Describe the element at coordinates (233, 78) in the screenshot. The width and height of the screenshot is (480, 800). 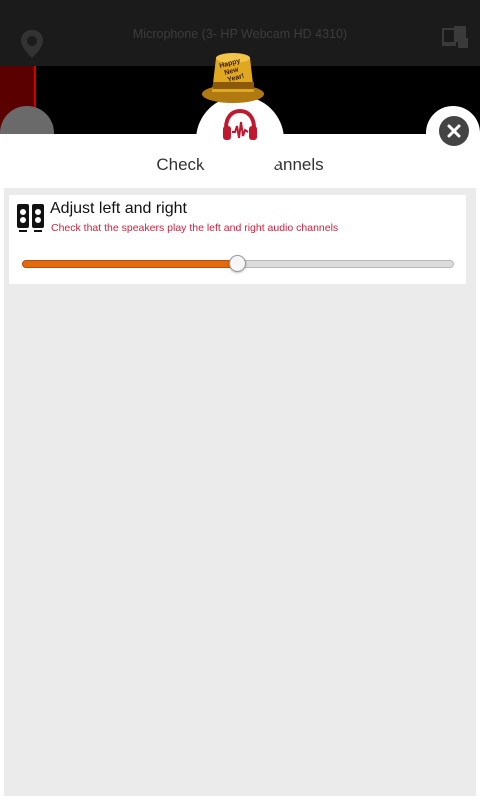
I see `party-hat-icon: Happy New Year!` at that location.